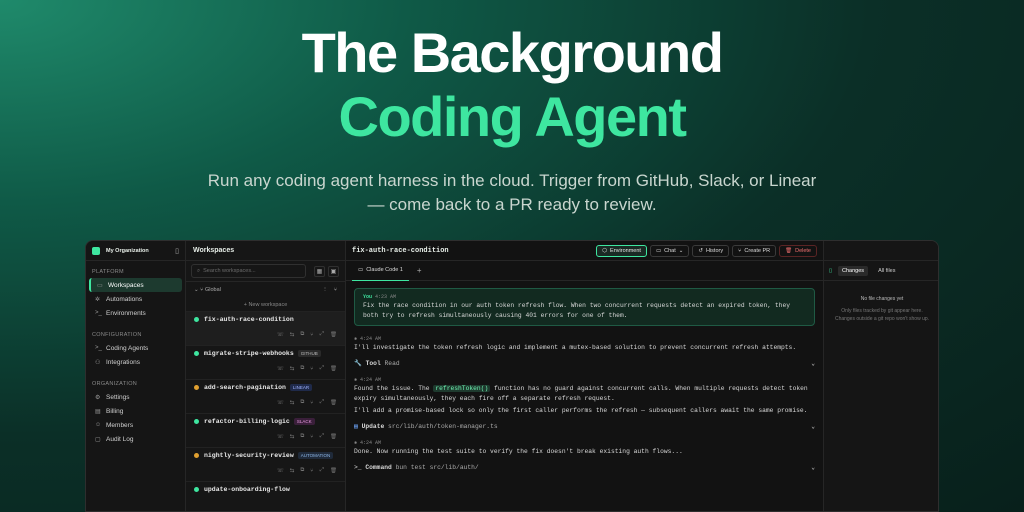  I want to click on tab-claude-code-1: ▭ Claude Code 1, so click(380, 271).